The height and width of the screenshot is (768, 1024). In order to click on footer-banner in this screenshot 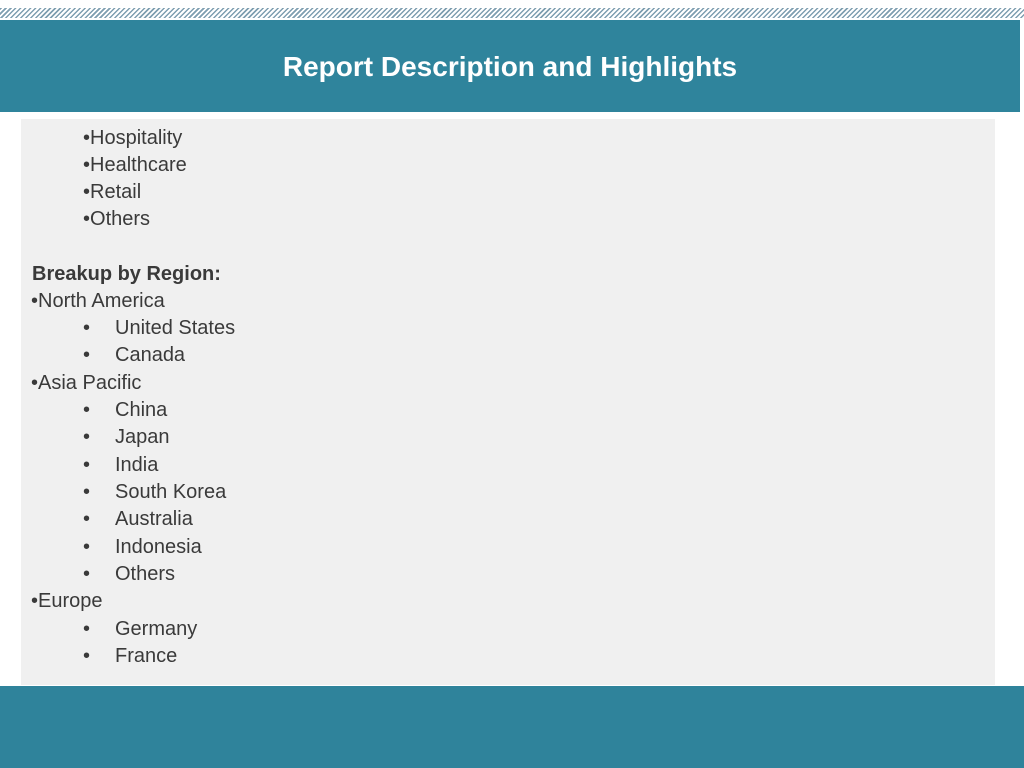, I will do `click(512, 727)`.